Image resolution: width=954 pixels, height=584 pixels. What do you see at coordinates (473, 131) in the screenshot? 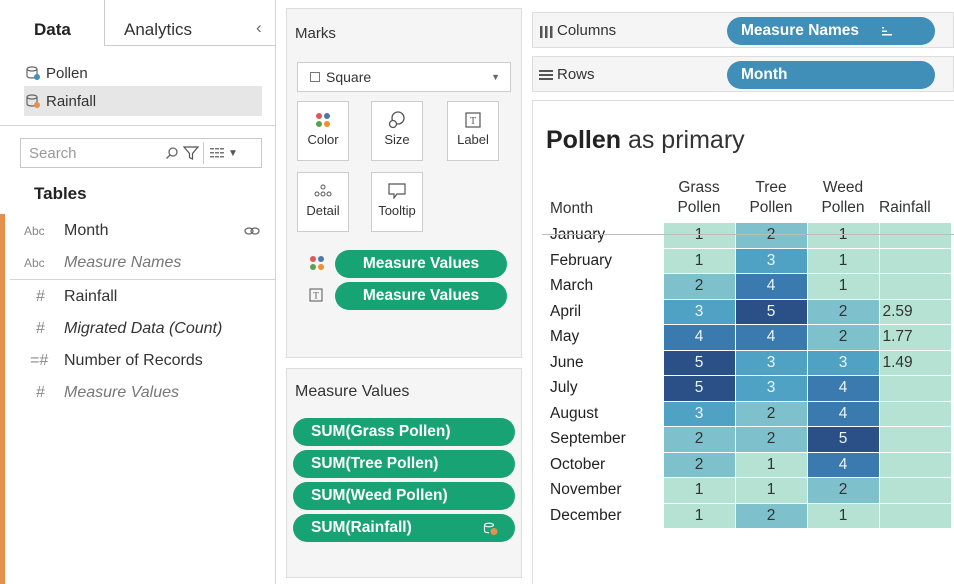
I see `label-button: T Label` at bounding box center [473, 131].